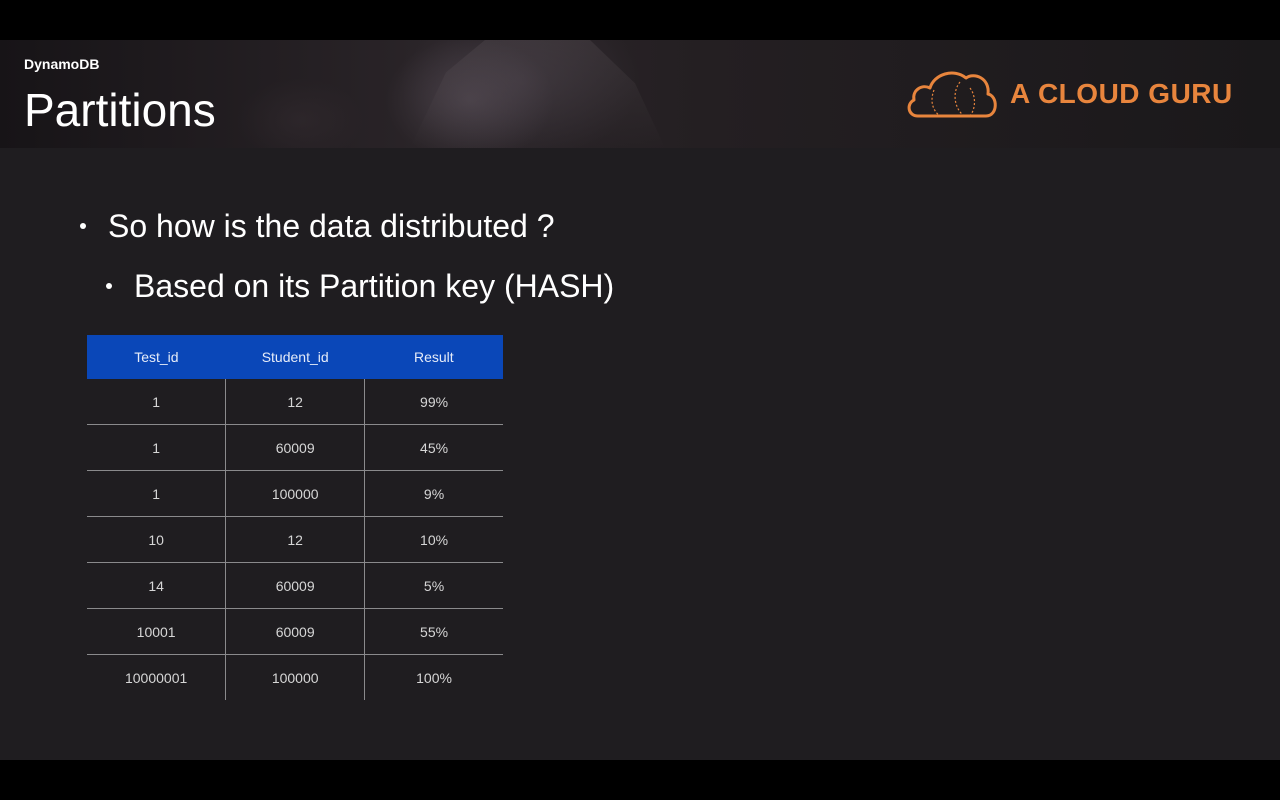 This screenshot has width=1280, height=800. What do you see at coordinates (640, 780) in the screenshot?
I see `letterbox-bottom` at bounding box center [640, 780].